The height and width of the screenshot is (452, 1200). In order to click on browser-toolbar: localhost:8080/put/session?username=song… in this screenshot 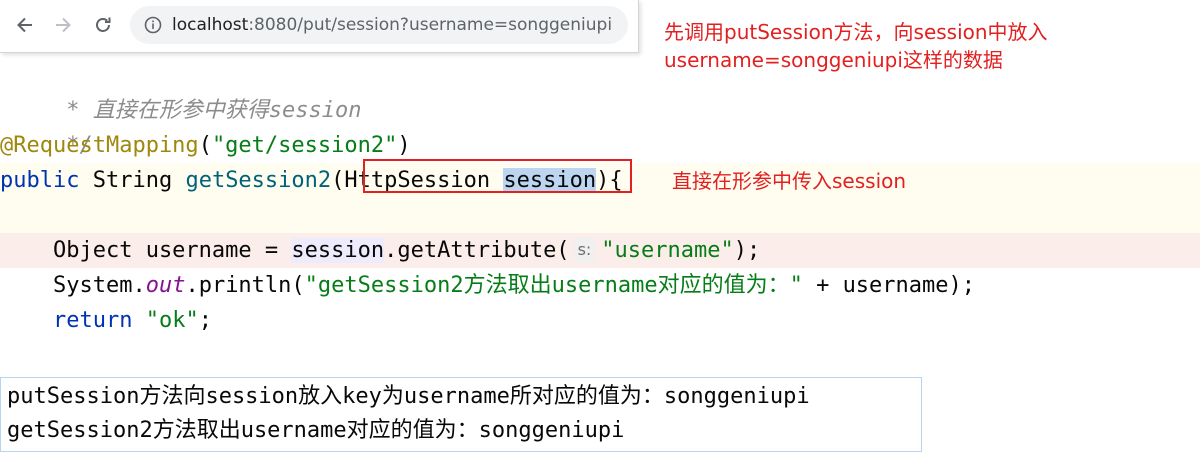, I will do `click(319, 26)`.